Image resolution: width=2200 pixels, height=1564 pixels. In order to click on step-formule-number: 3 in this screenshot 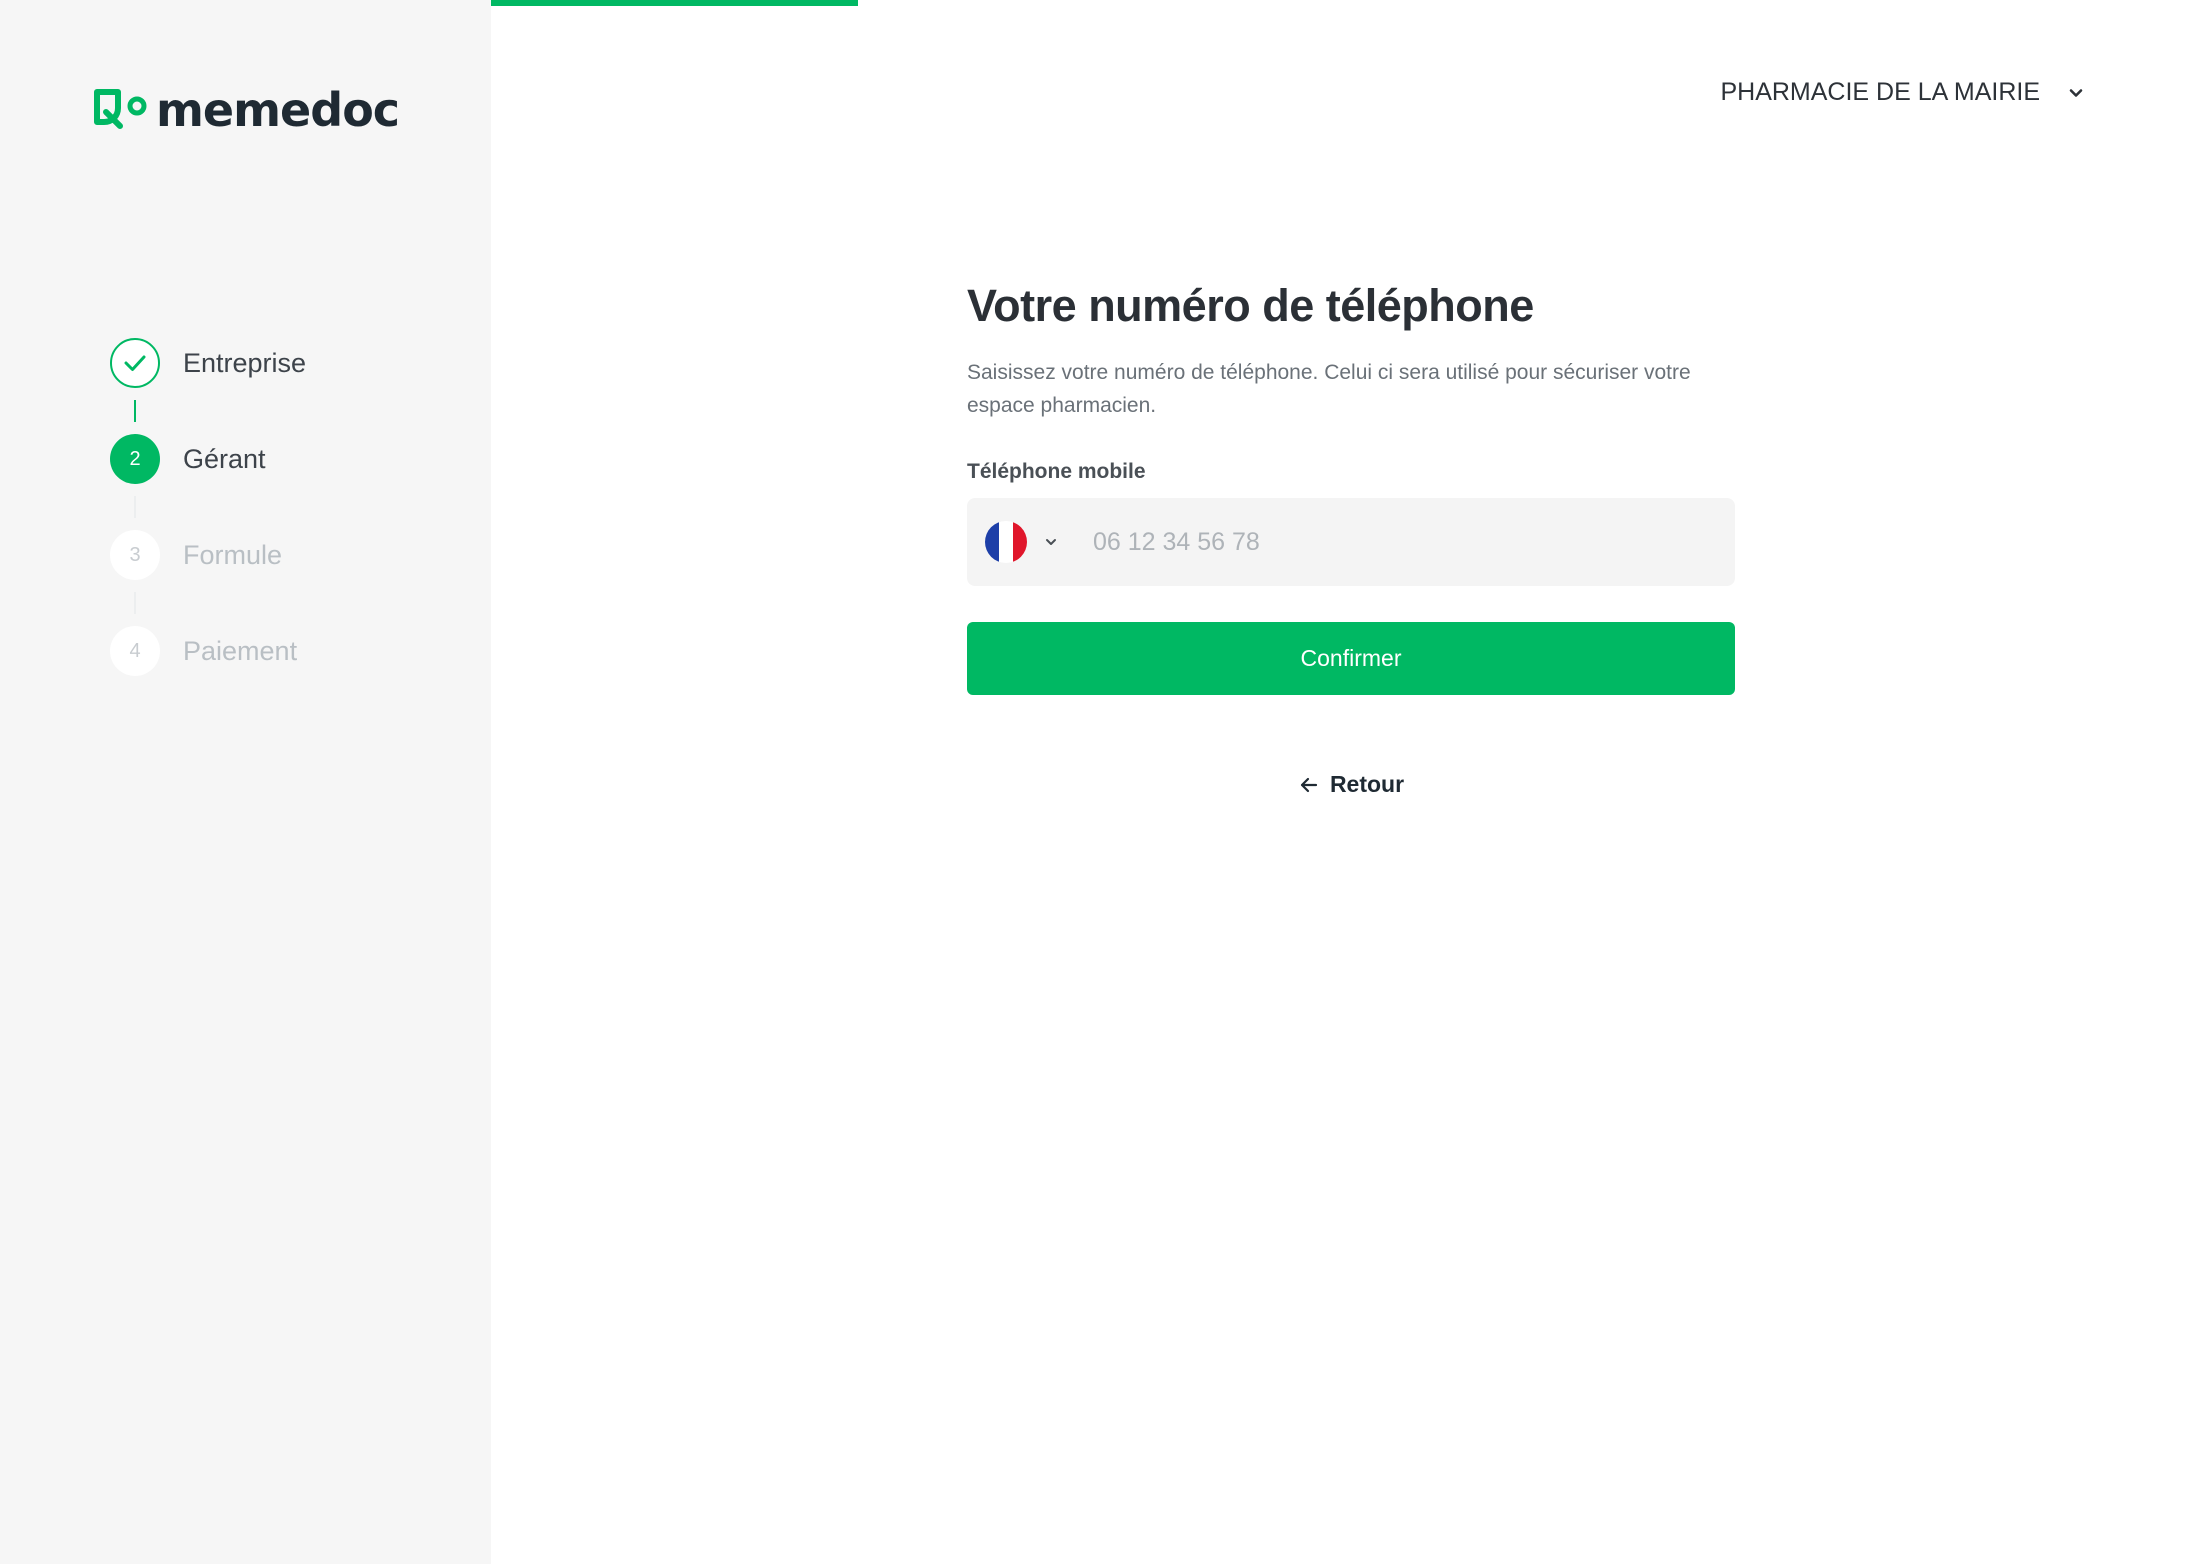, I will do `click(135, 555)`.